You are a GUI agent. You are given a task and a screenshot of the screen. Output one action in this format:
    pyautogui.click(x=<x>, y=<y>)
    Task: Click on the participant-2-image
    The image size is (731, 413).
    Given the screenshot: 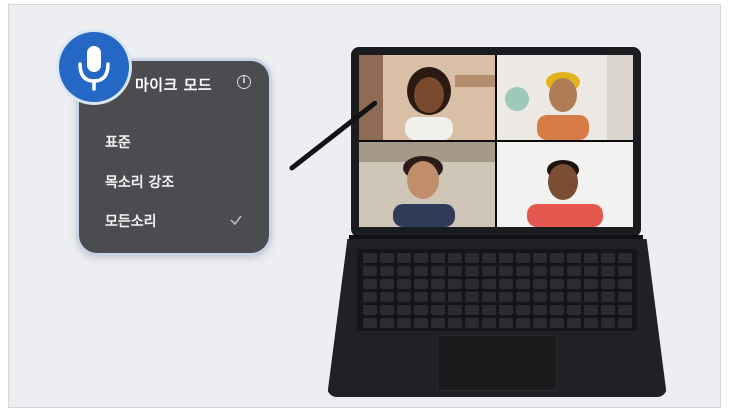 What is the action you would take?
    pyautogui.click(x=565, y=97)
    